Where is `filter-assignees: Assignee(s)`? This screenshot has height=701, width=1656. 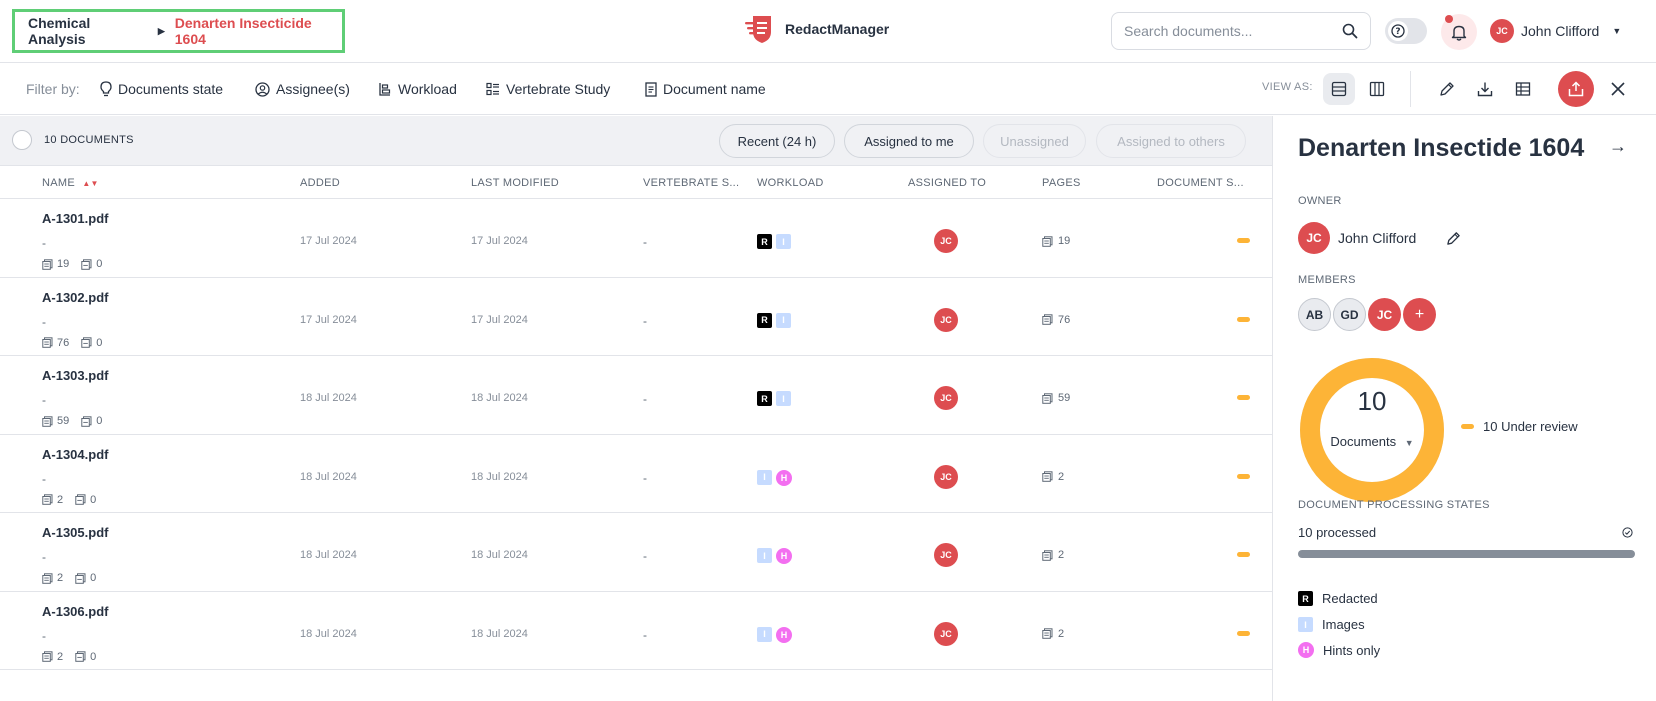
filter-assignees: Assignee(s) is located at coordinates (302, 89).